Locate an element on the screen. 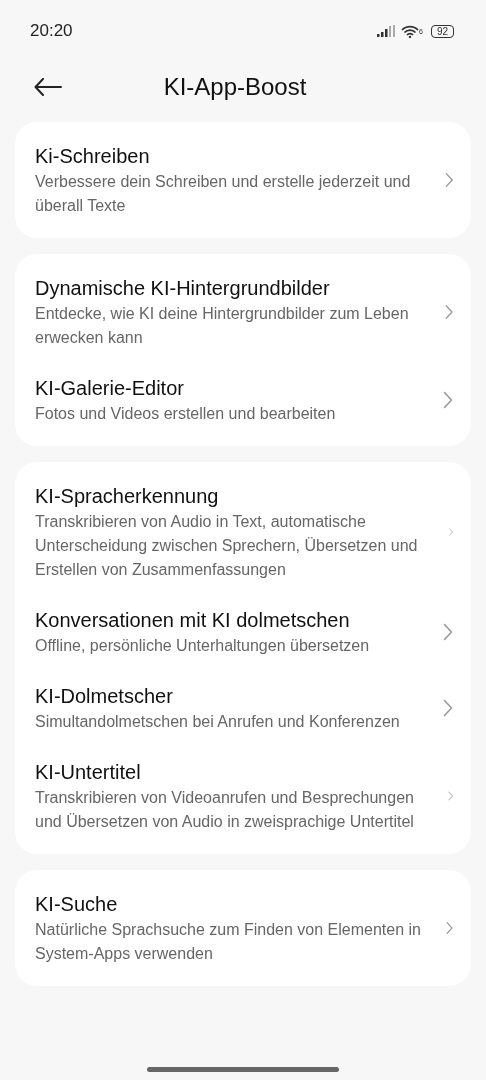 The width and height of the screenshot is (486, 1080). item-description: Simultandolmetschen bei Anrufen und Konferenzen is located at coordinates (218, 722).